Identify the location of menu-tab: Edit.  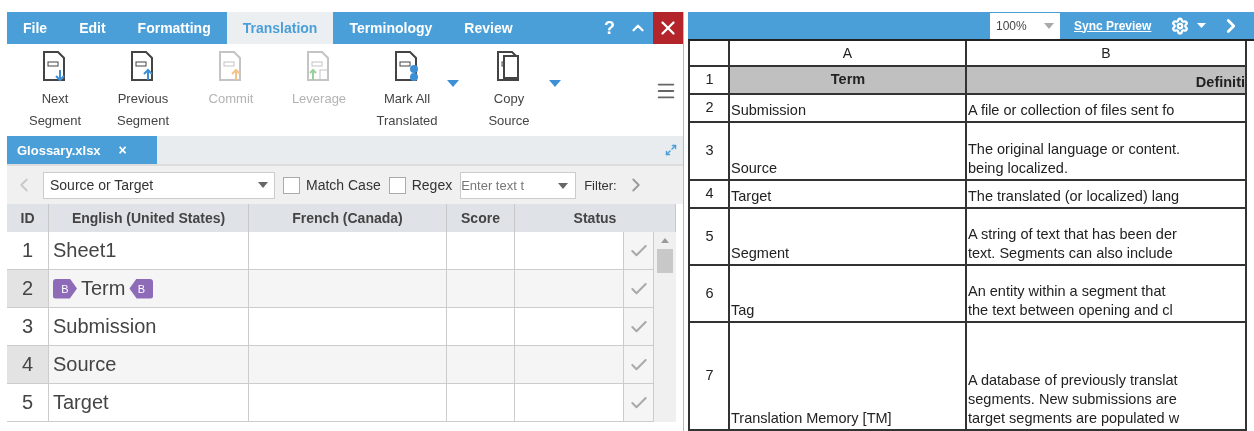
(92, 28).